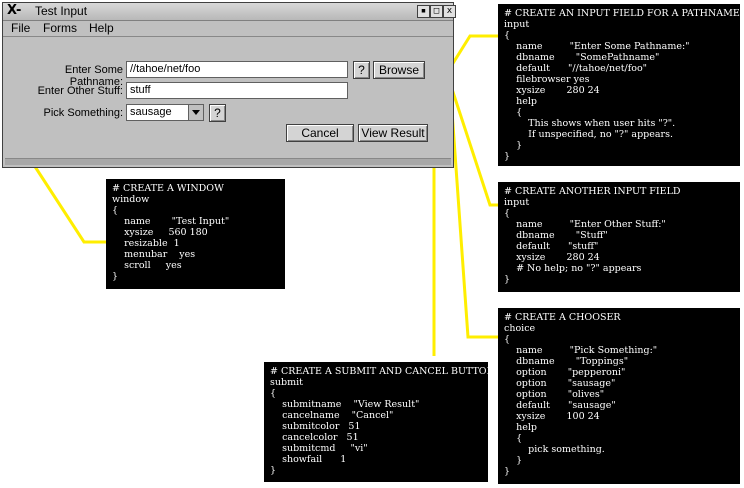 This screenshot has height=488, width=744. I want to click on pick-select: sausage, so click(165, 112).